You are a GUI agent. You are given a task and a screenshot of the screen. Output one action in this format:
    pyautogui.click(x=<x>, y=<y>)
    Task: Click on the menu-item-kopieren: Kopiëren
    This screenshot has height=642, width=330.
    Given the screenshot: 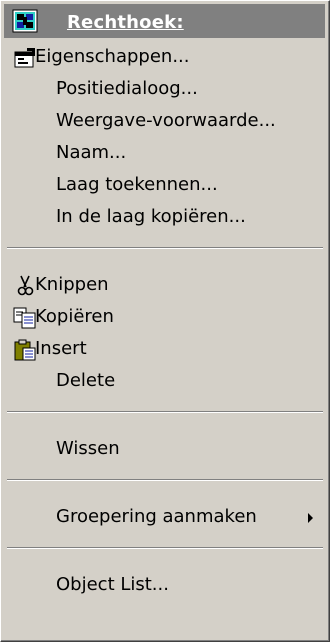 What is the action you would take?
    pyautogui.click(x=164, y=317)
    